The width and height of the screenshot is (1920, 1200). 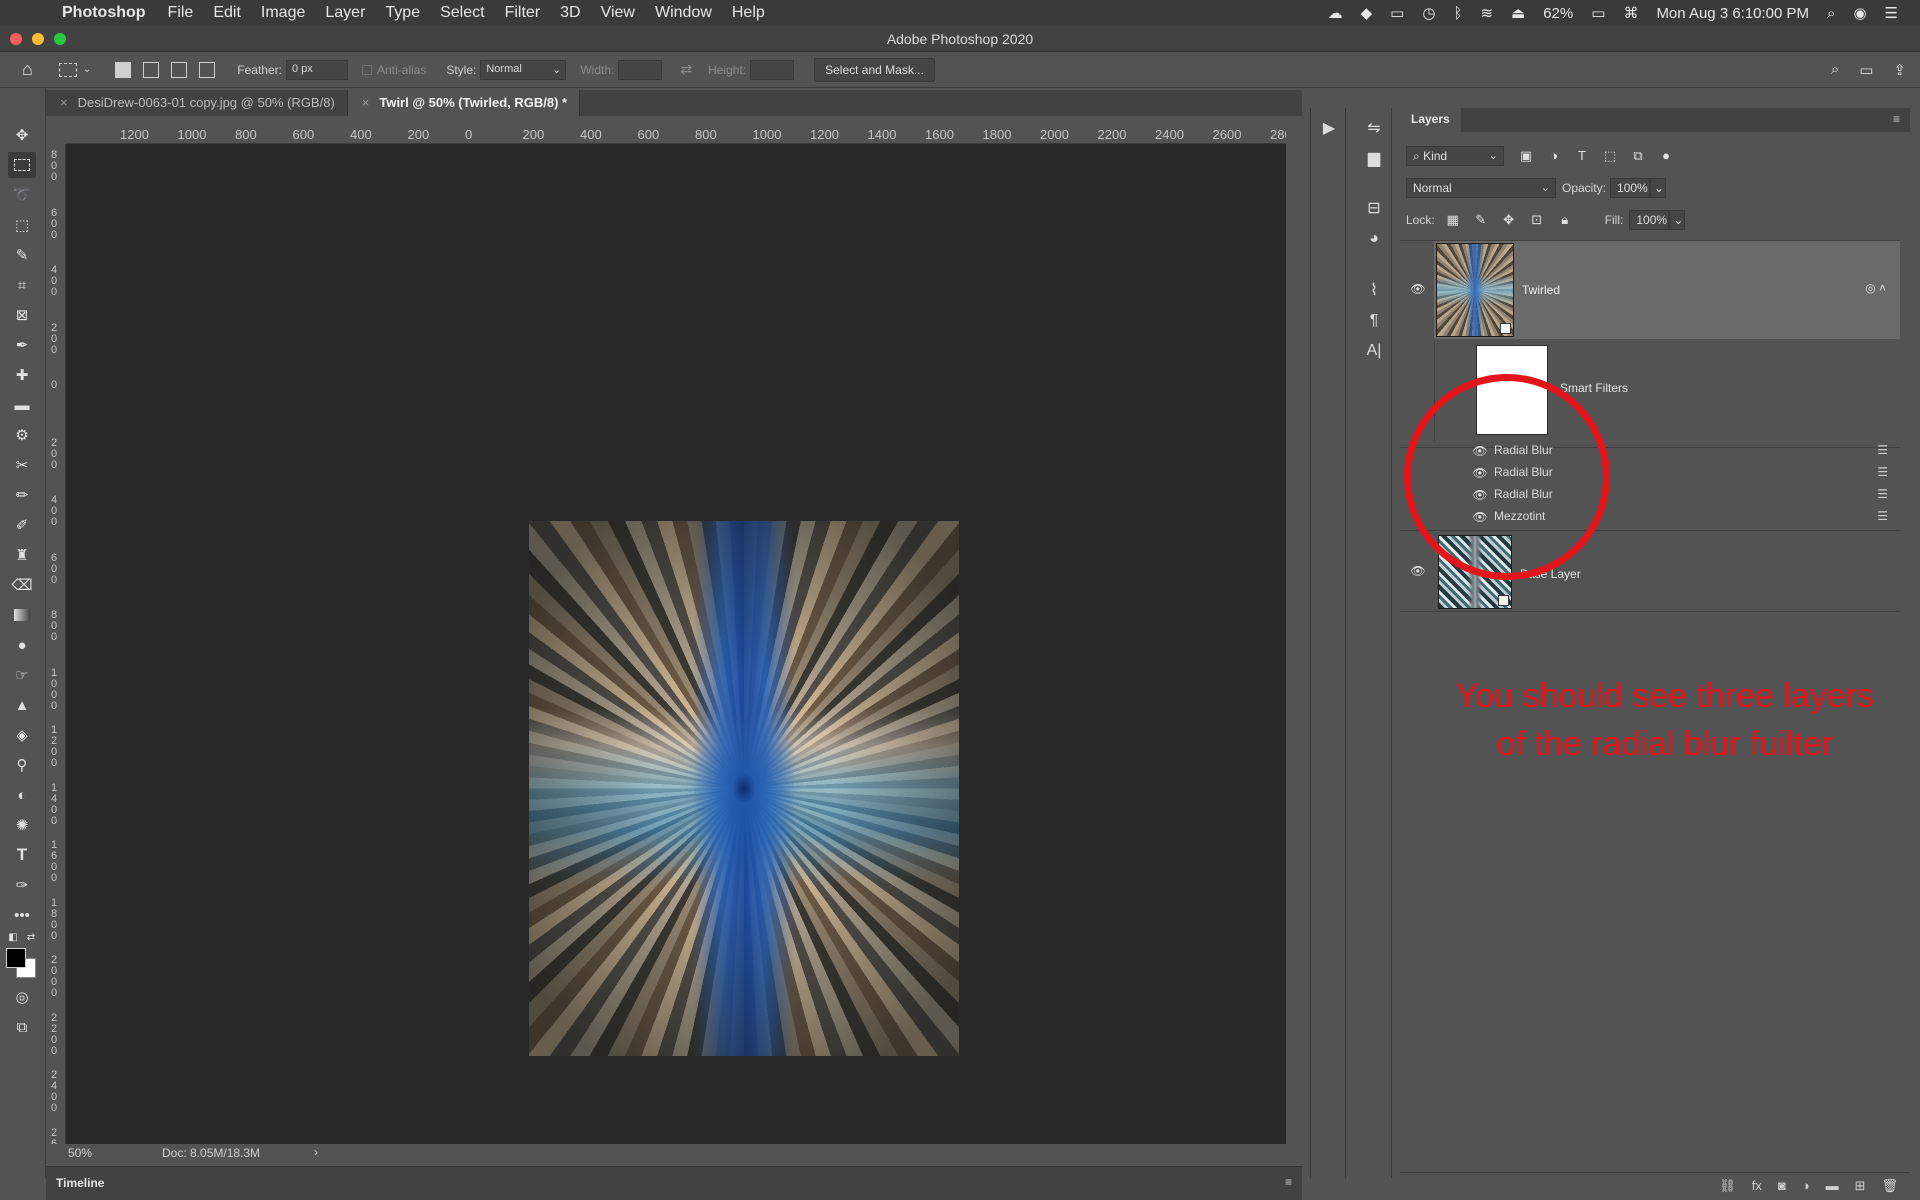 What do you see at coordinates (1554, 156) in the screenshot?
I see `filter-adjustment-icon: ◑` at bounding box center [1554, 156].